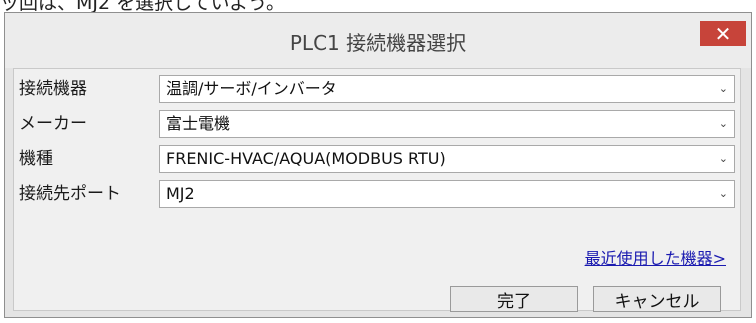  What do you see at coordinates (251, 88) in the screenshot?
I see `connected-device-value: 温調/サーボ/インバータ` at bounding box center [251, 88].